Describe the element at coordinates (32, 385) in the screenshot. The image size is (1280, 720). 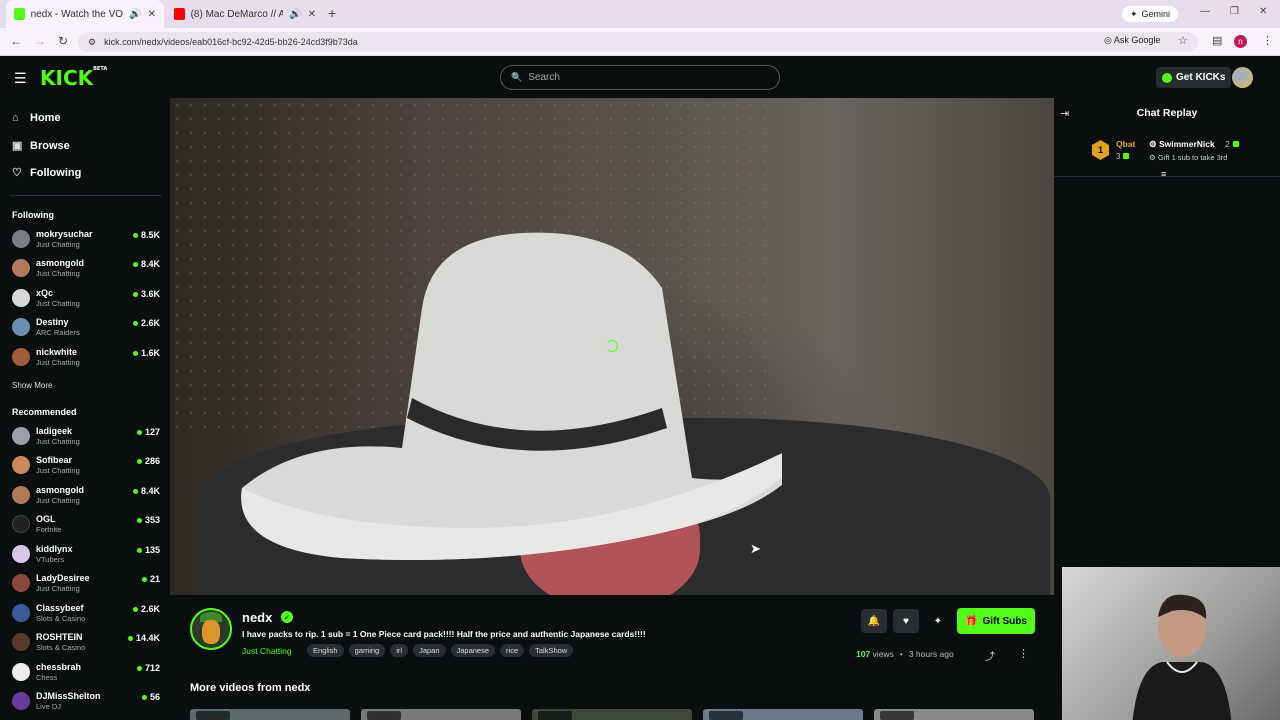
I see `show-more-link: Show More` at that location.